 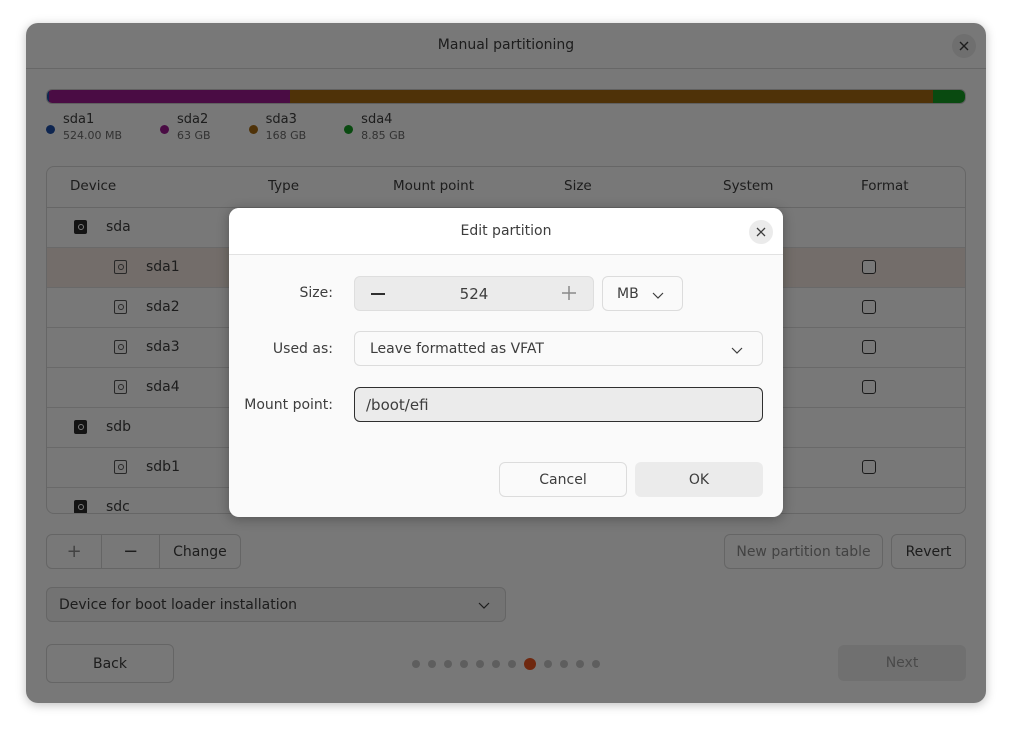 What do you see at coordinates (628, 294) in the screenshot?
I see `size-unit-value: MB` at bounding box center [628, 294].